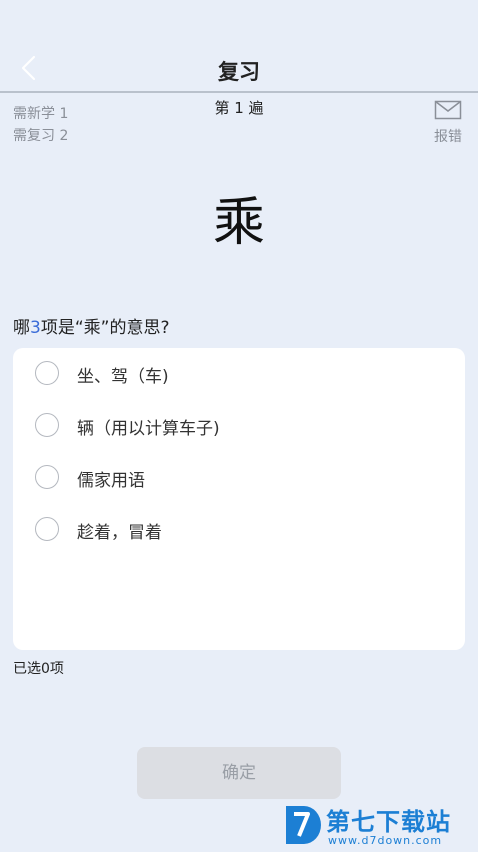 The image size is (478, 852). I want to click on report-error-button: 报错, so click(448, 123).